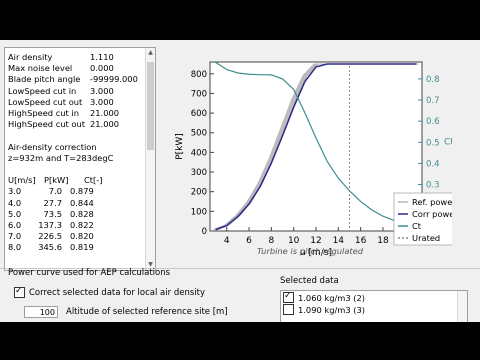 The width and height of the screenshot is (480, 360). What do you see at coordinates (310, 251) in the screenshot?
I see `chart-caption: Turbine is pitch regulated` at bounding box center [310, 251].